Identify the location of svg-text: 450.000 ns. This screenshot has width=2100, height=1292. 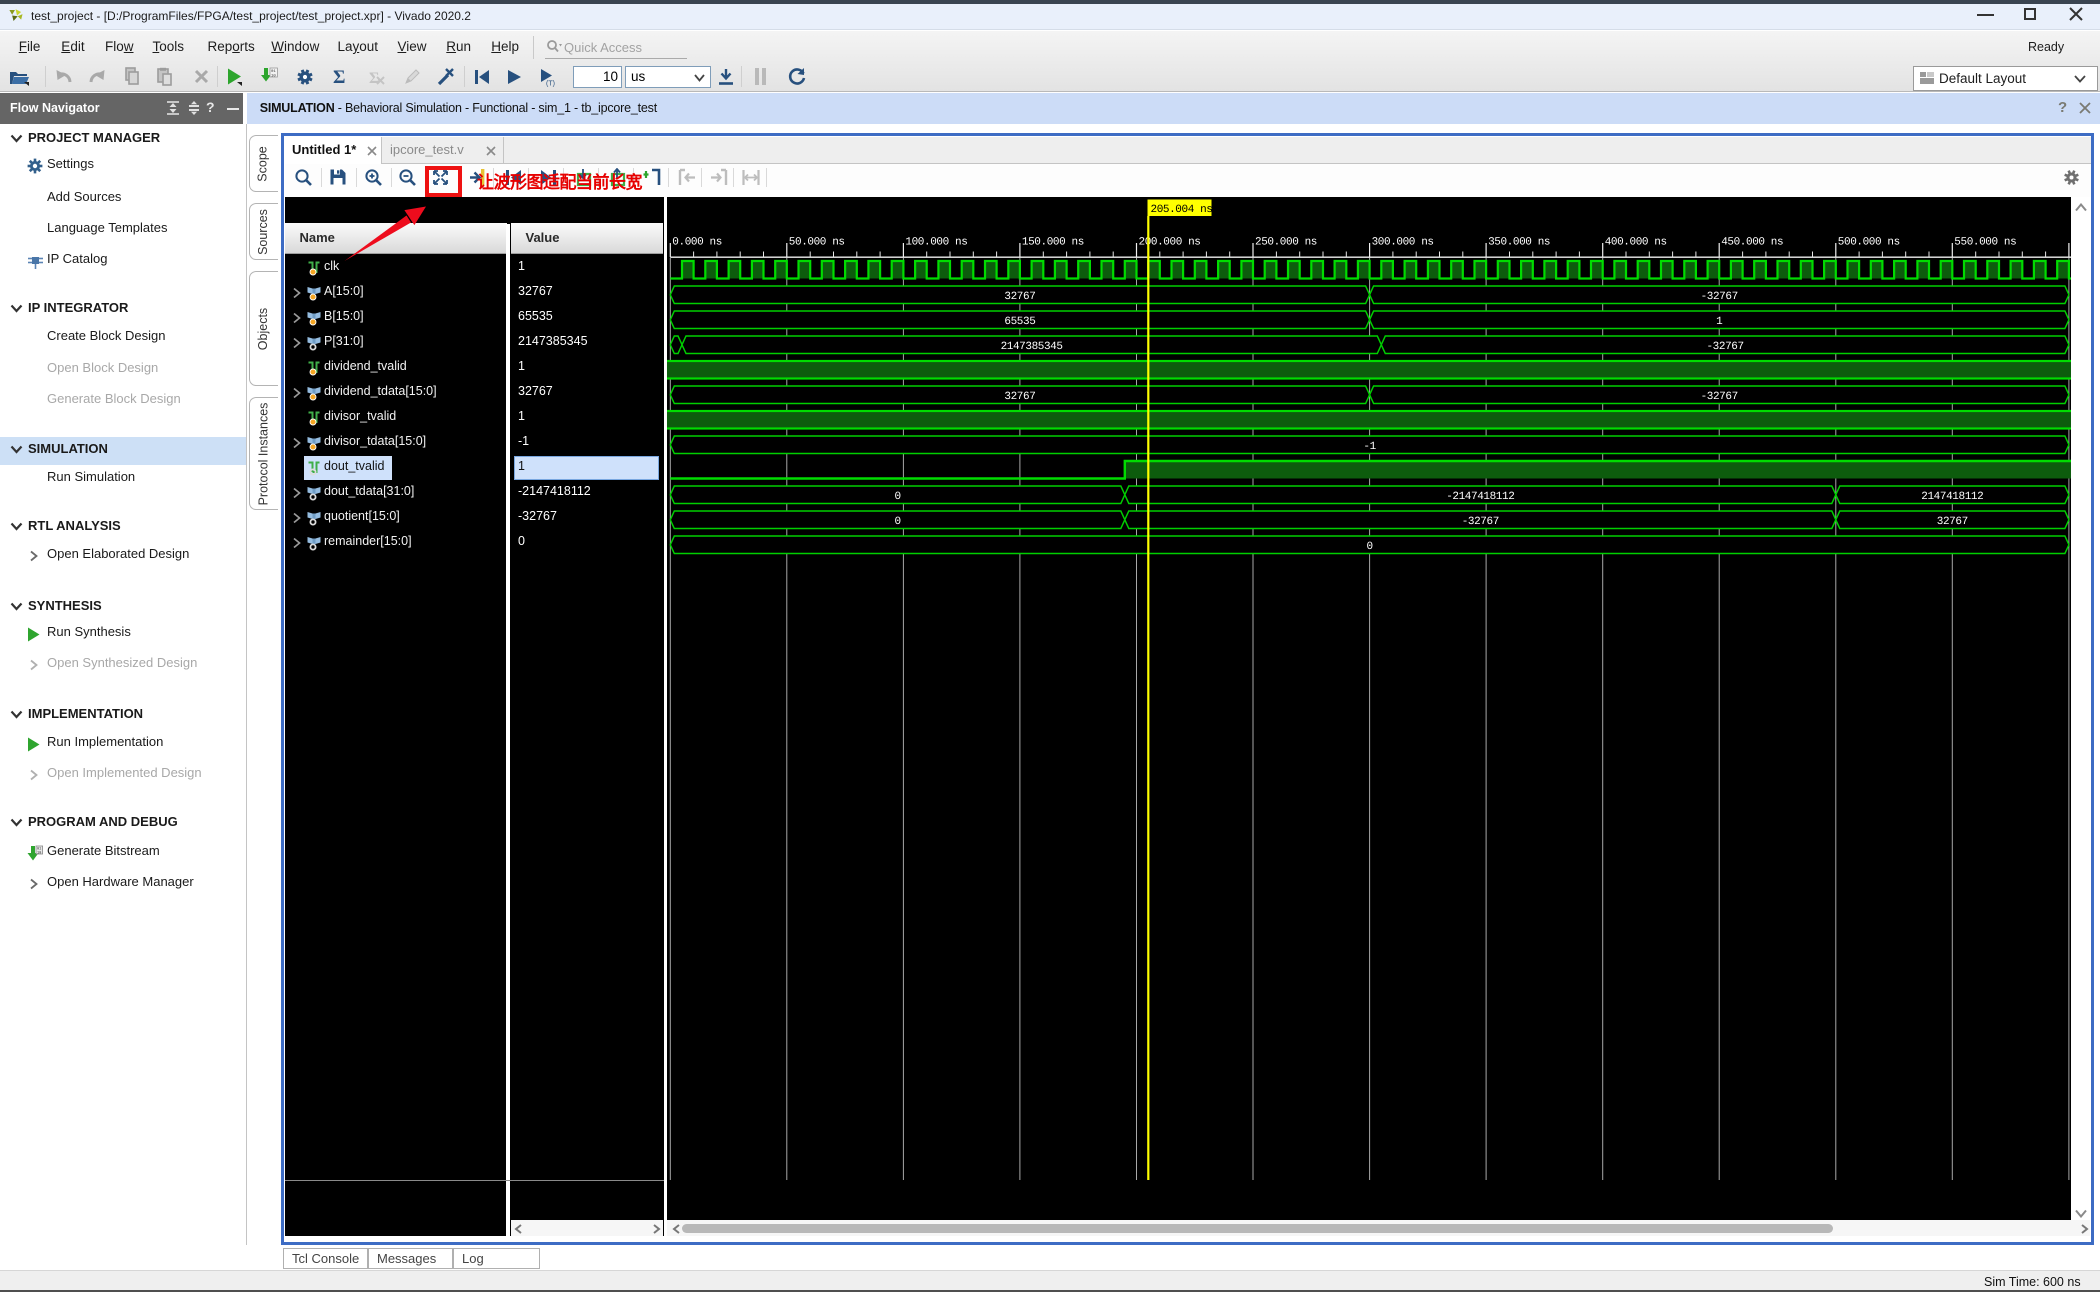
(1752, 243).